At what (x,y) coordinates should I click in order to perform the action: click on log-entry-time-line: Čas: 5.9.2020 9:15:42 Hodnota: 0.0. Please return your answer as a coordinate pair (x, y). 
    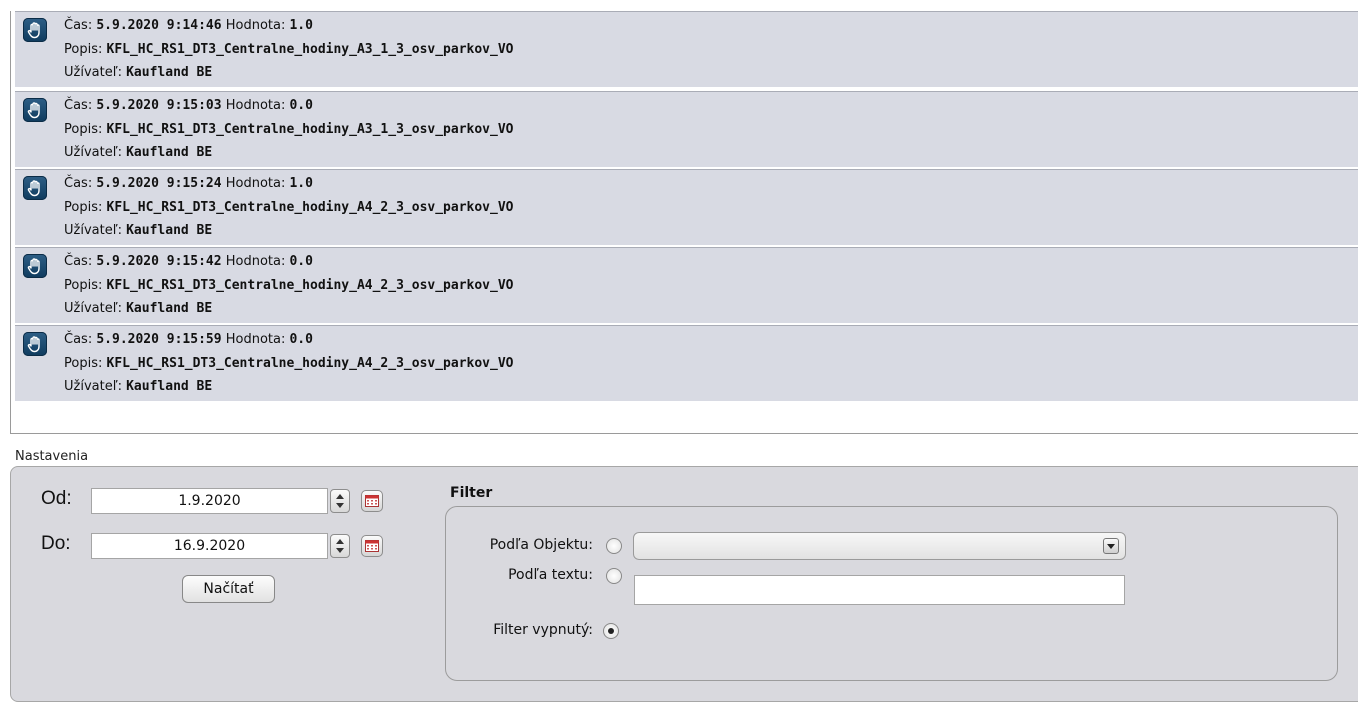
    Looking at the image, I should click on (188, 261).